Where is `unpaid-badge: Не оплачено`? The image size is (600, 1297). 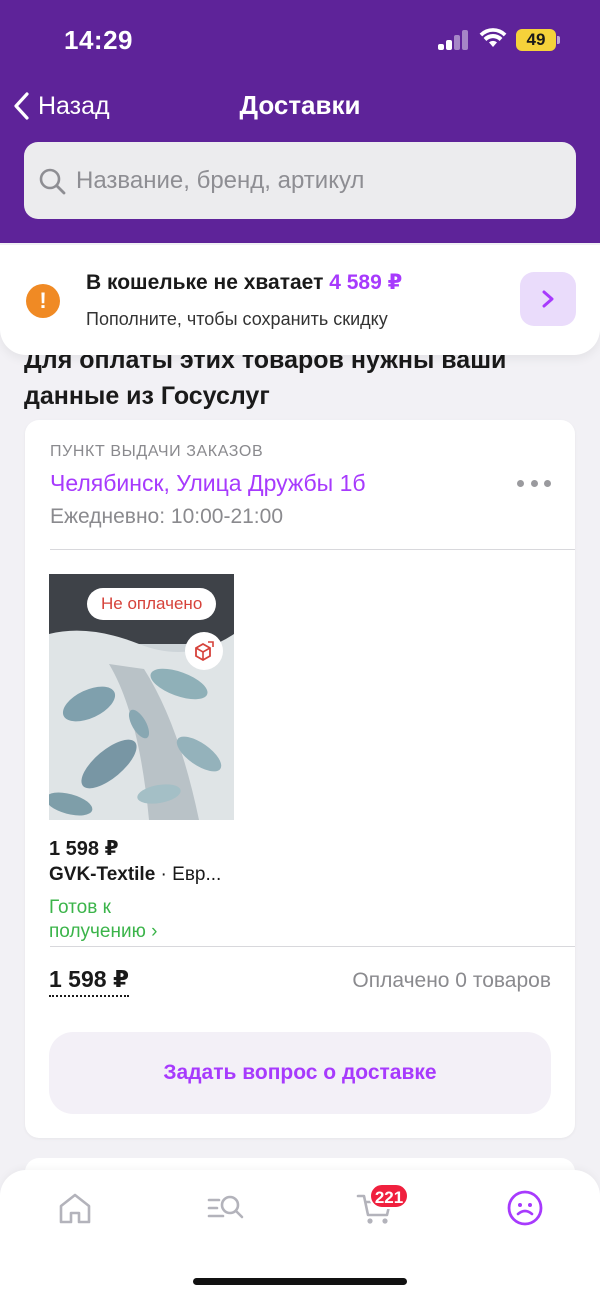
unpaid-badge: Не оплачено is located at coordinates (152, 604).